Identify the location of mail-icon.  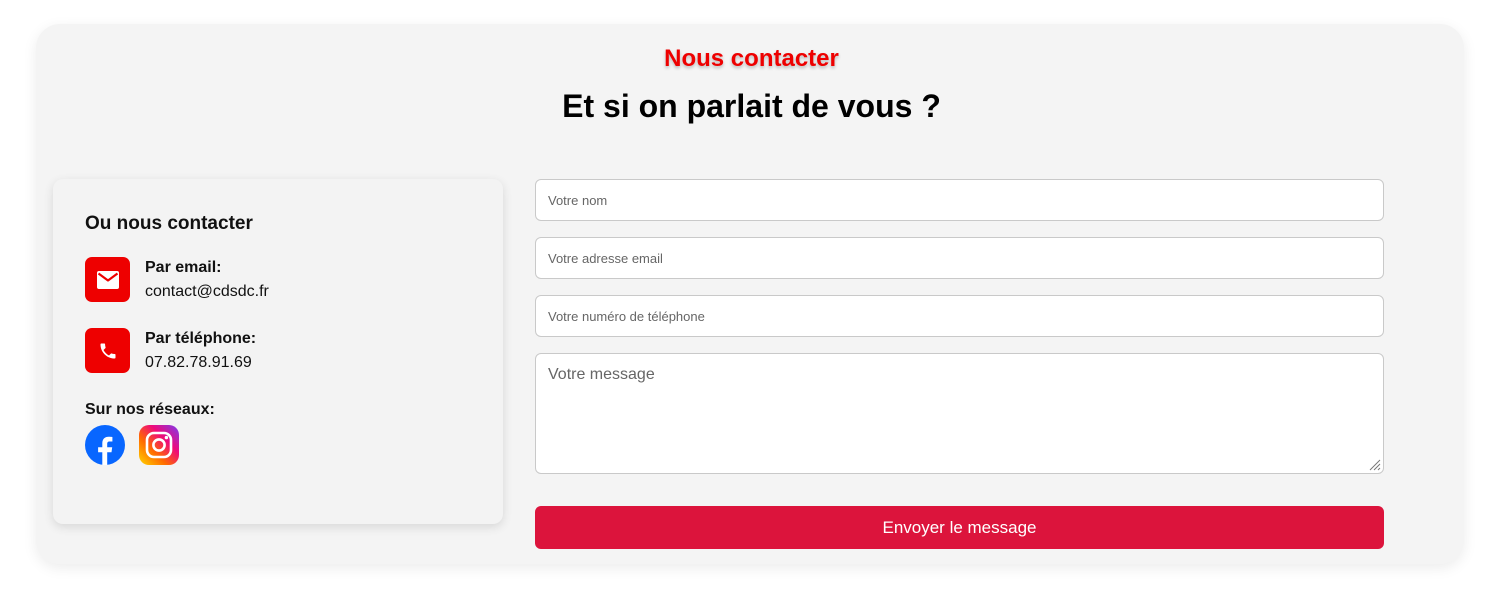
(107, 279).